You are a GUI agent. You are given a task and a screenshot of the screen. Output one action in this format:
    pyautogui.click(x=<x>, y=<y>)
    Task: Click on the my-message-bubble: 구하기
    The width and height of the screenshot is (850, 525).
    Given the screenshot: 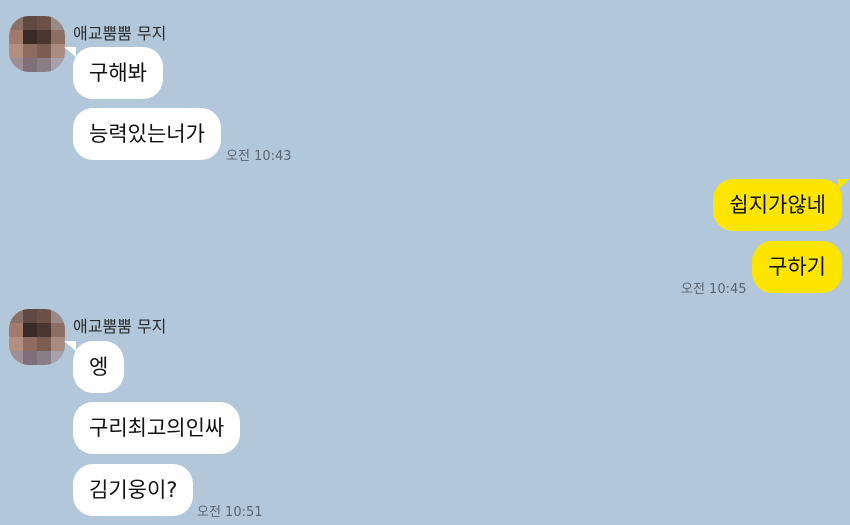 What is the action you would take?
    pyautogui.click(x=797, y=267)
    